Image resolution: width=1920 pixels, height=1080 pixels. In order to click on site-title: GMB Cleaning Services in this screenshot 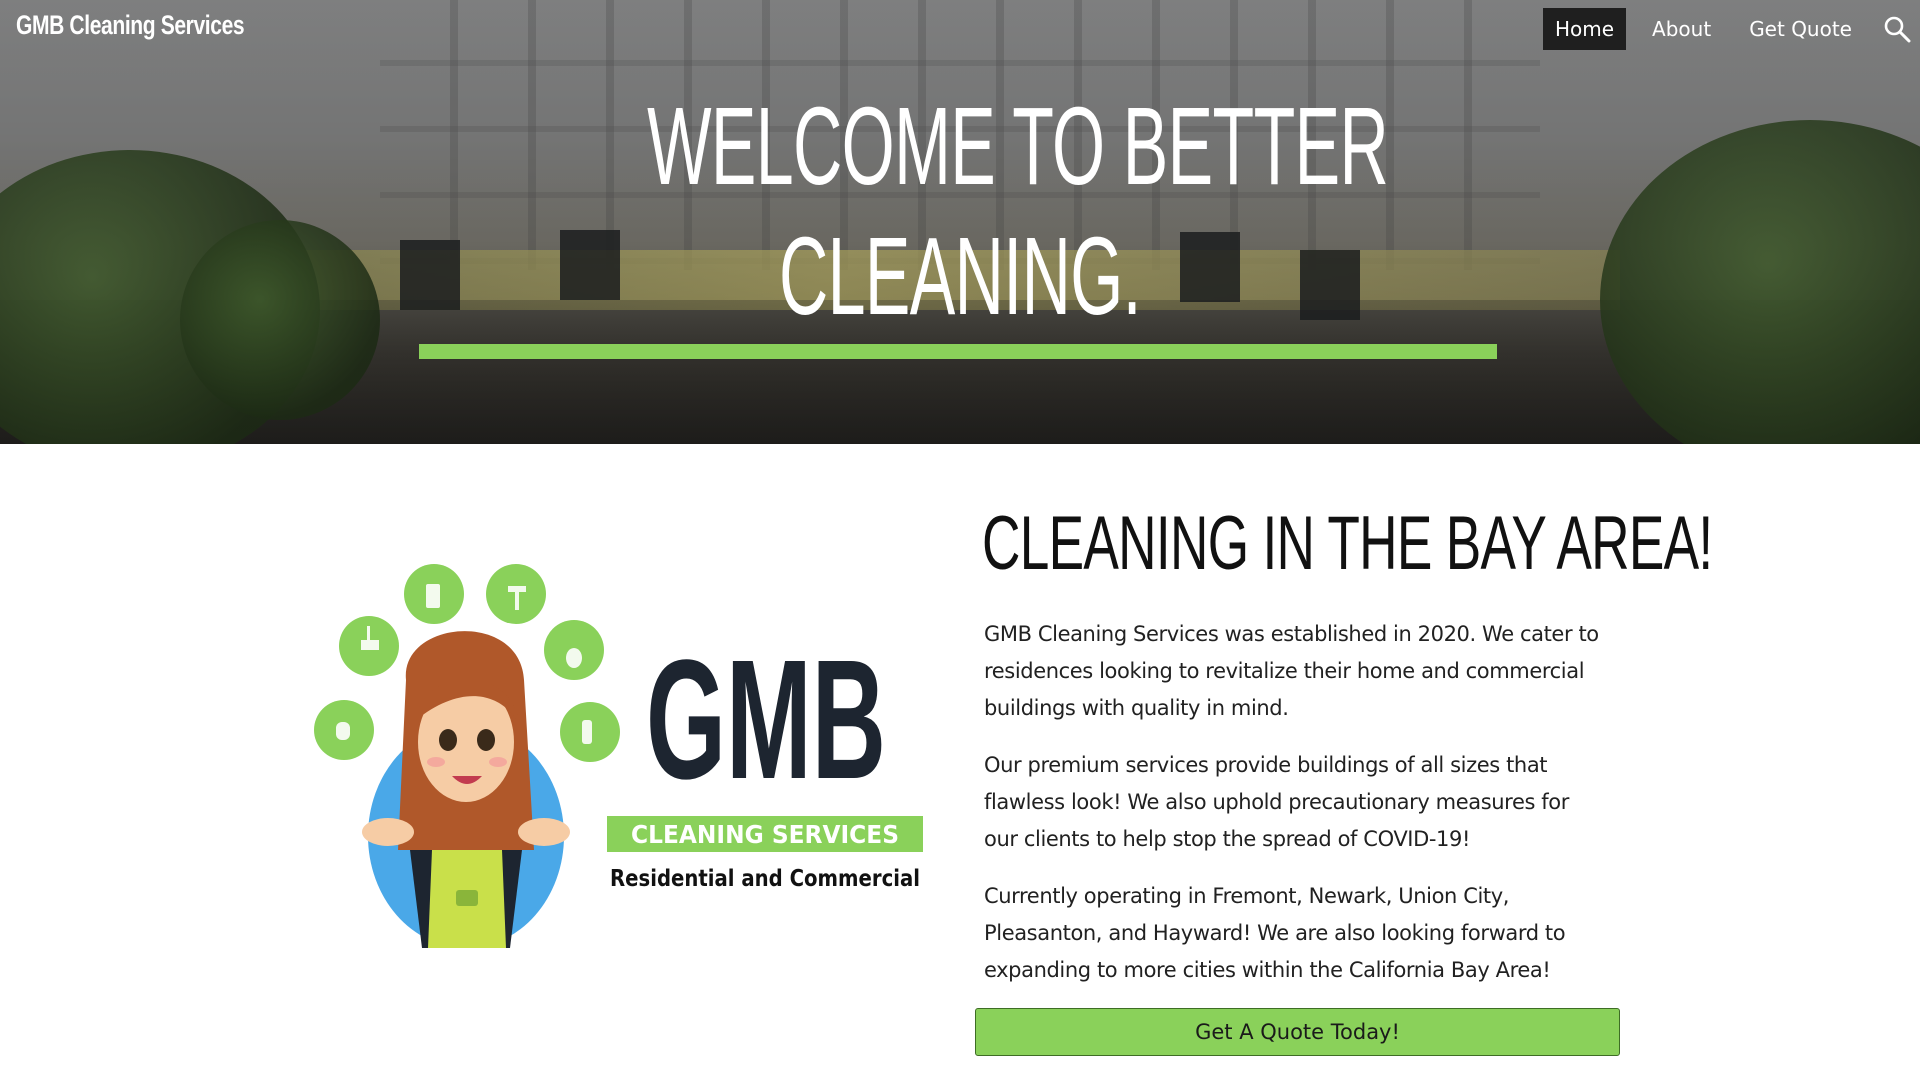, I will do `click(130, 25)`.